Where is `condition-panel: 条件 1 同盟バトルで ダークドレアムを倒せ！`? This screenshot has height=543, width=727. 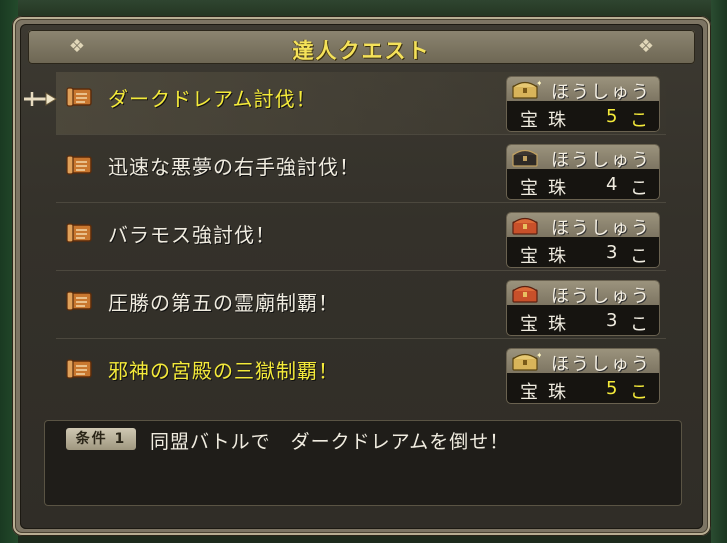 condition-panel: 条件 1 同盟バトルで ダークドレアムを倒せ！ is located at coordinates (363, 463).